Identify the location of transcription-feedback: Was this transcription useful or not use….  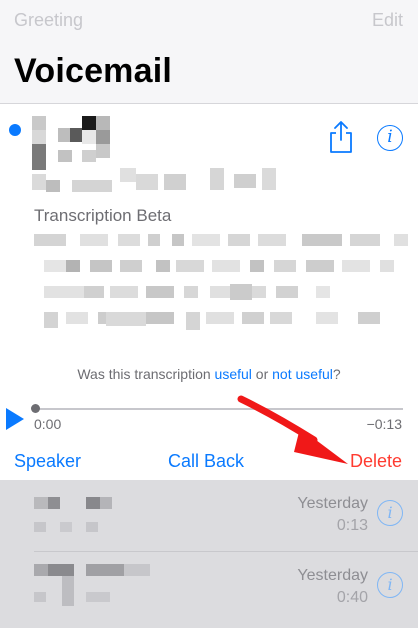
(209, 374).